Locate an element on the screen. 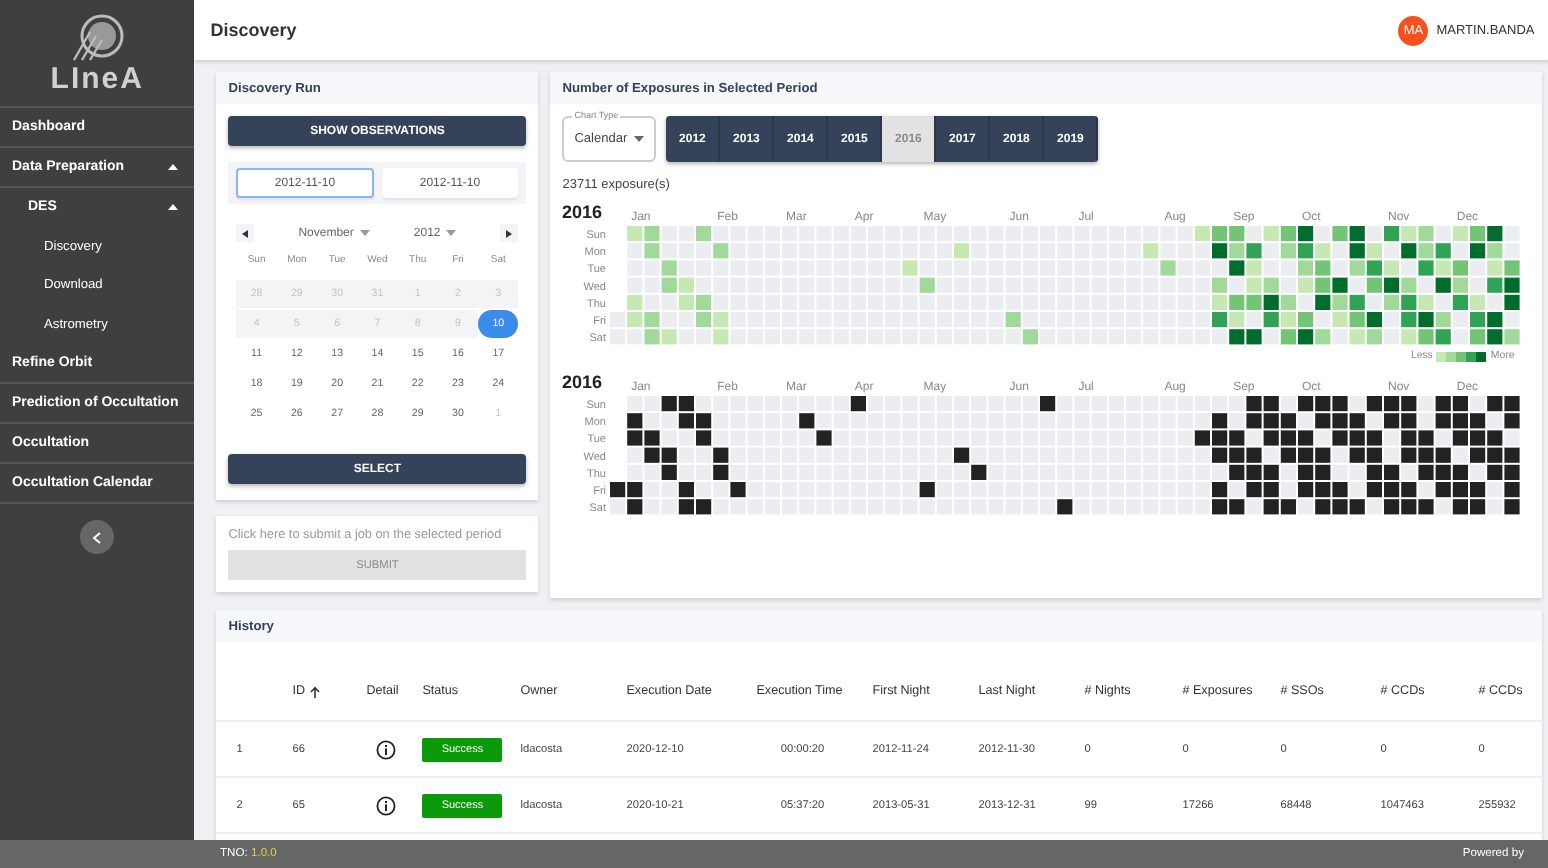 This screenshot has width=1548, height=868. chevron-left-icon is located at coordinates (97, 537).